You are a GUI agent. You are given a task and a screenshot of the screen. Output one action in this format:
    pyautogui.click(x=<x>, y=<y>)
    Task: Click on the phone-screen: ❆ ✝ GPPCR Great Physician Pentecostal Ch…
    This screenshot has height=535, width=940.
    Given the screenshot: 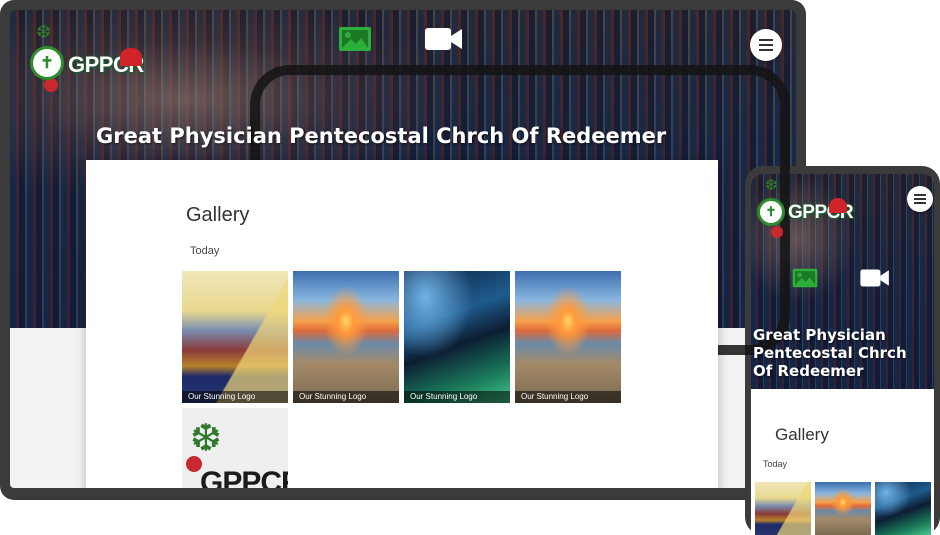 What is the action you would take?
    pyautogui.click(x=842, y=354)
    